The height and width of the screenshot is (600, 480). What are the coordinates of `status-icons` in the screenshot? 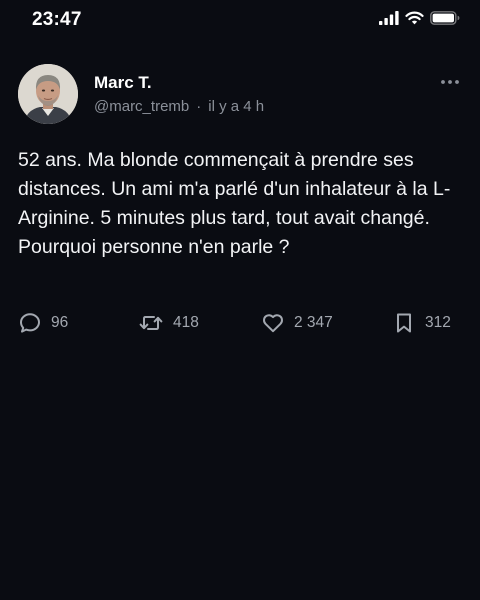 It's located at (419, 18).